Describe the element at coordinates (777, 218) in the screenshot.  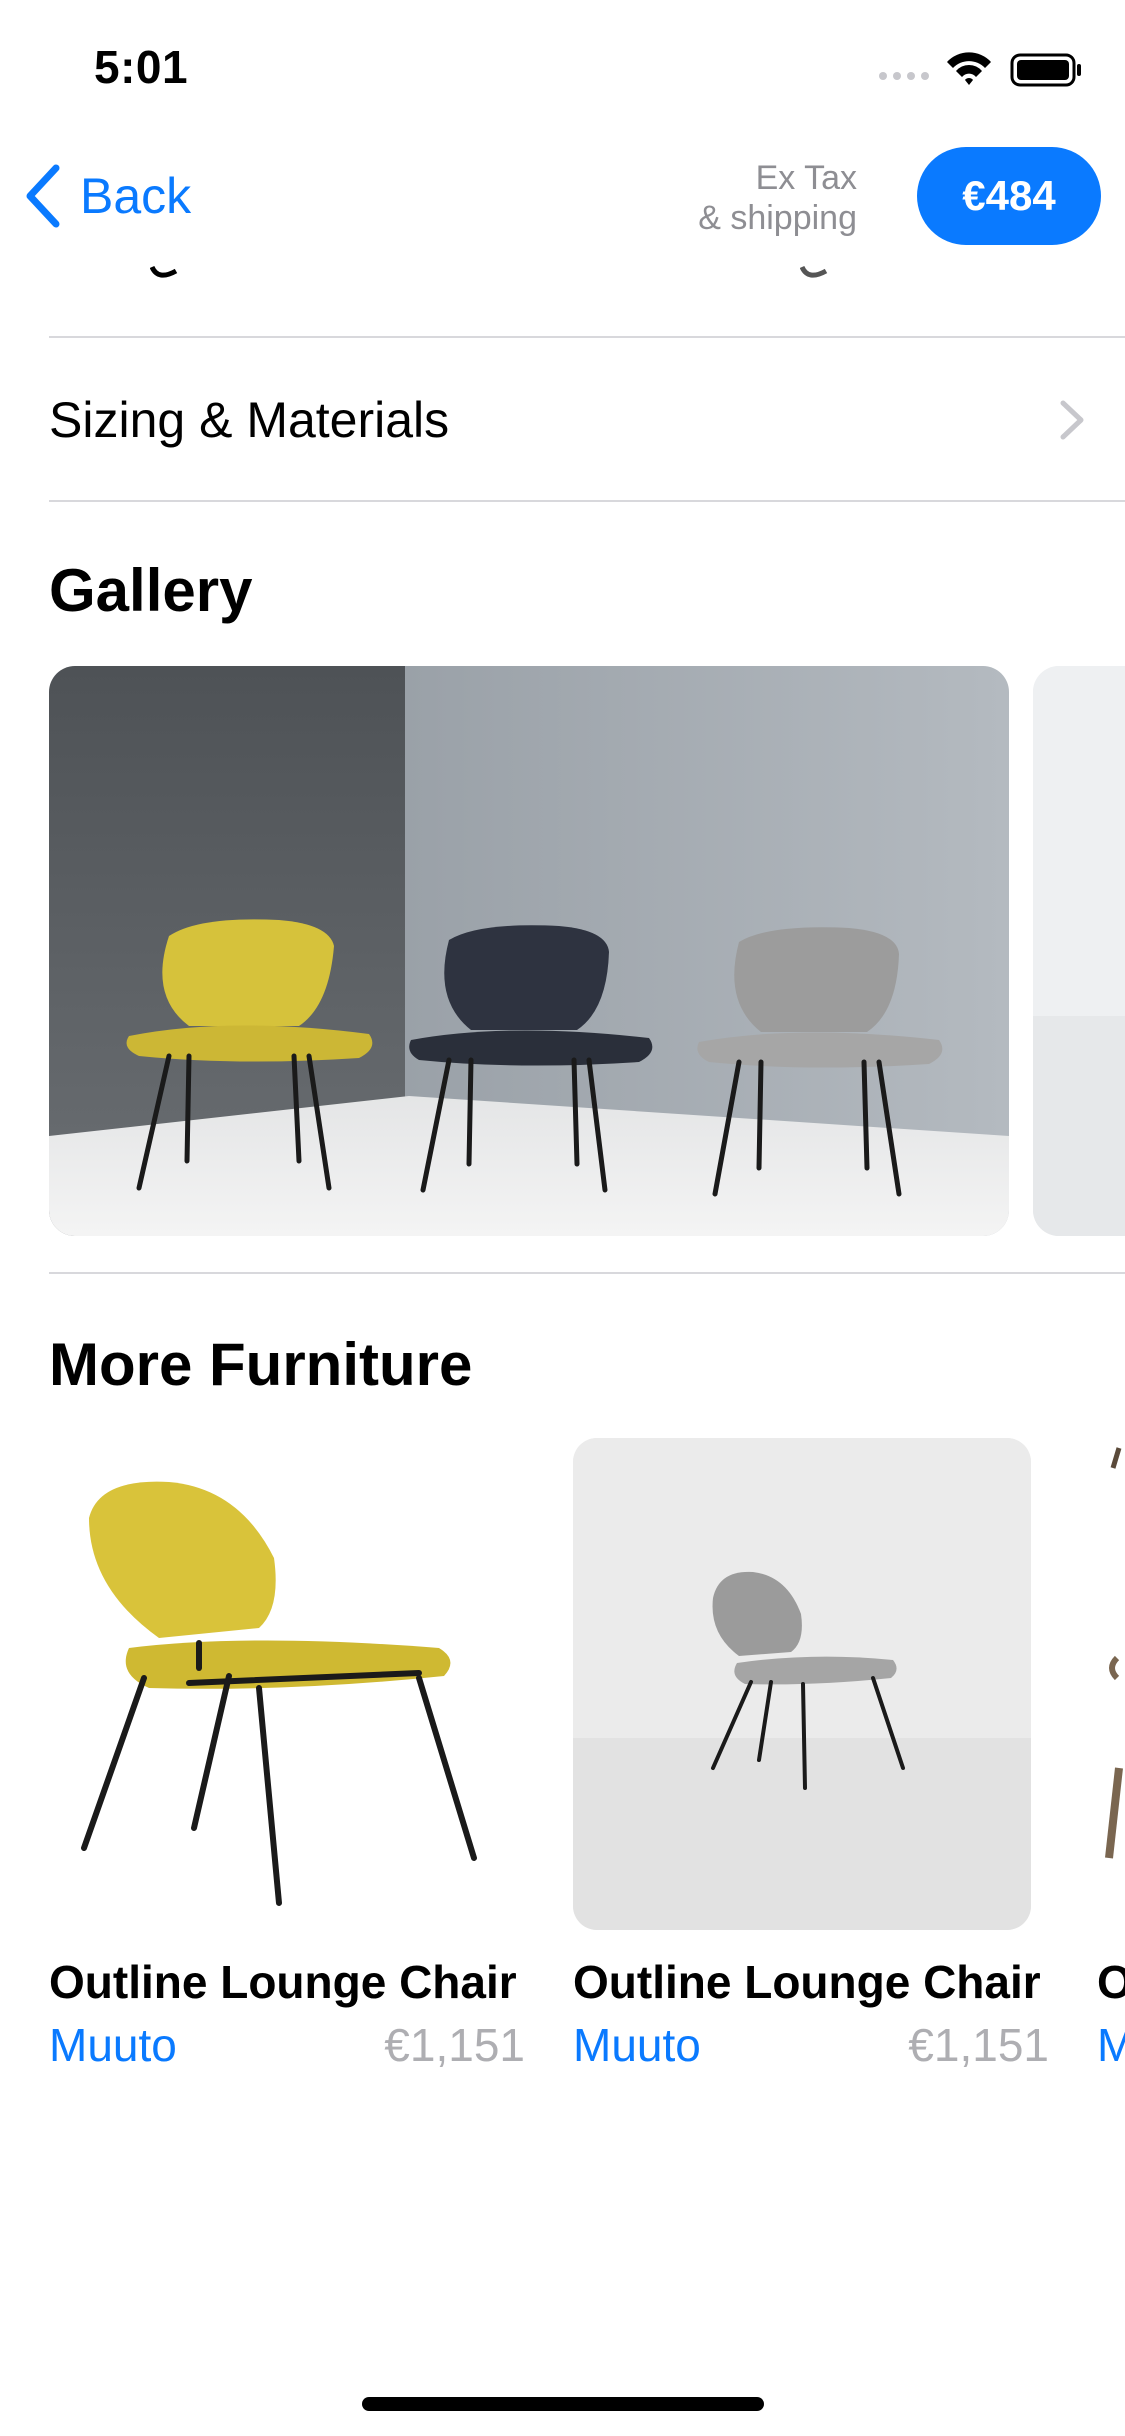
I see `tax-note-line2: & shipping` at that location.